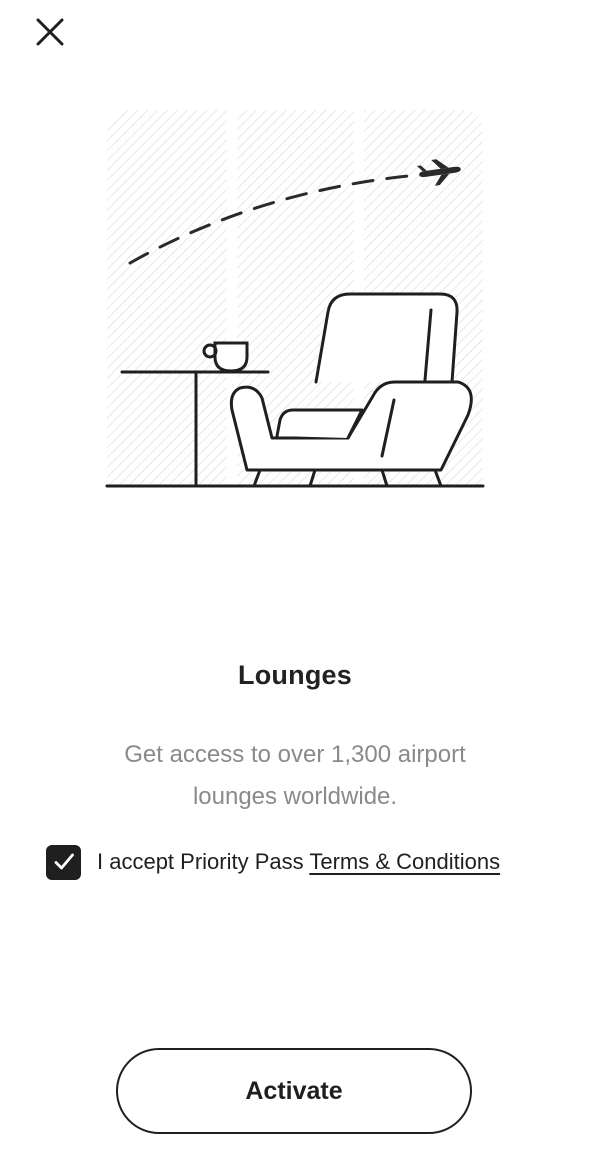 The width and height of the screenshot is (590, 1156). Describe the element at coordinates (294, 1091) in the screenshot. I see `activate-button: Activate` at that location.